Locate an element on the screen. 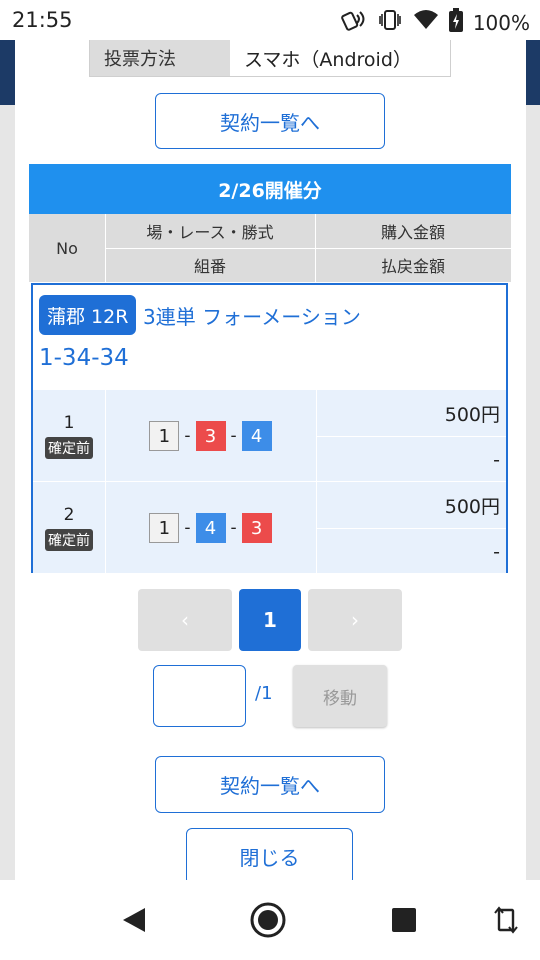 The width and height of the screenshot is (540, 960). rotate-screen-icon is located at coordinates (506, 920).